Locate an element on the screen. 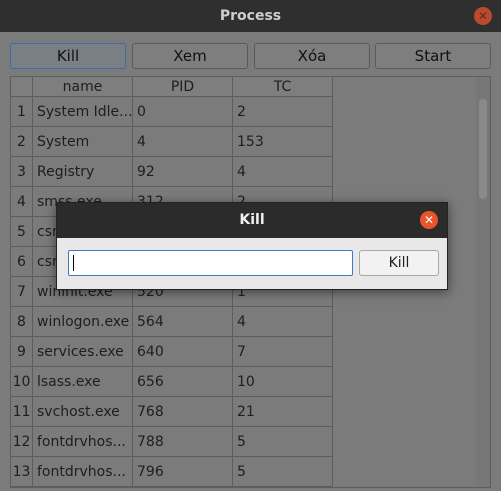  dialog-close-icon: ✕ is located at coordinates (429, 220).